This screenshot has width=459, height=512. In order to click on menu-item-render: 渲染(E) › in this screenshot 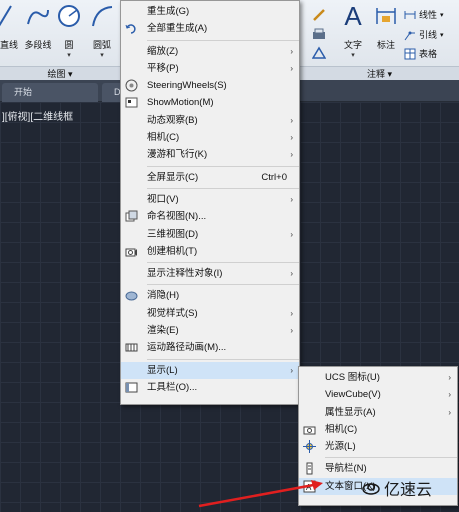, I will do `click(210, 330)`.